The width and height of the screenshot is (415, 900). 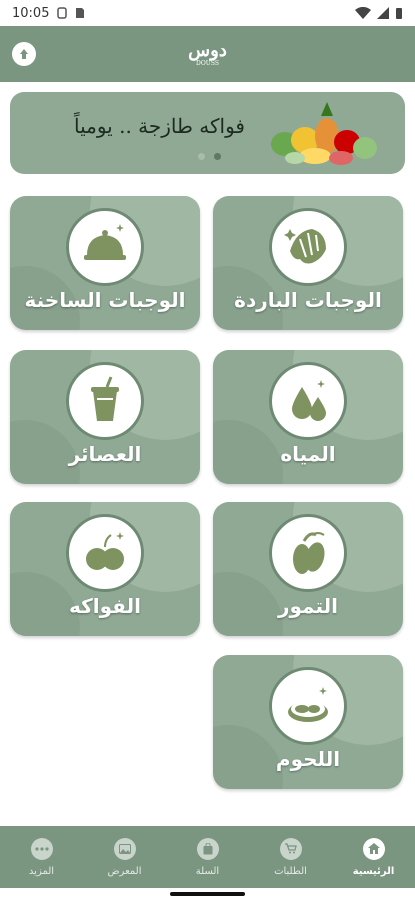 I want to click on cart-icon, so click(x=290, y=848).